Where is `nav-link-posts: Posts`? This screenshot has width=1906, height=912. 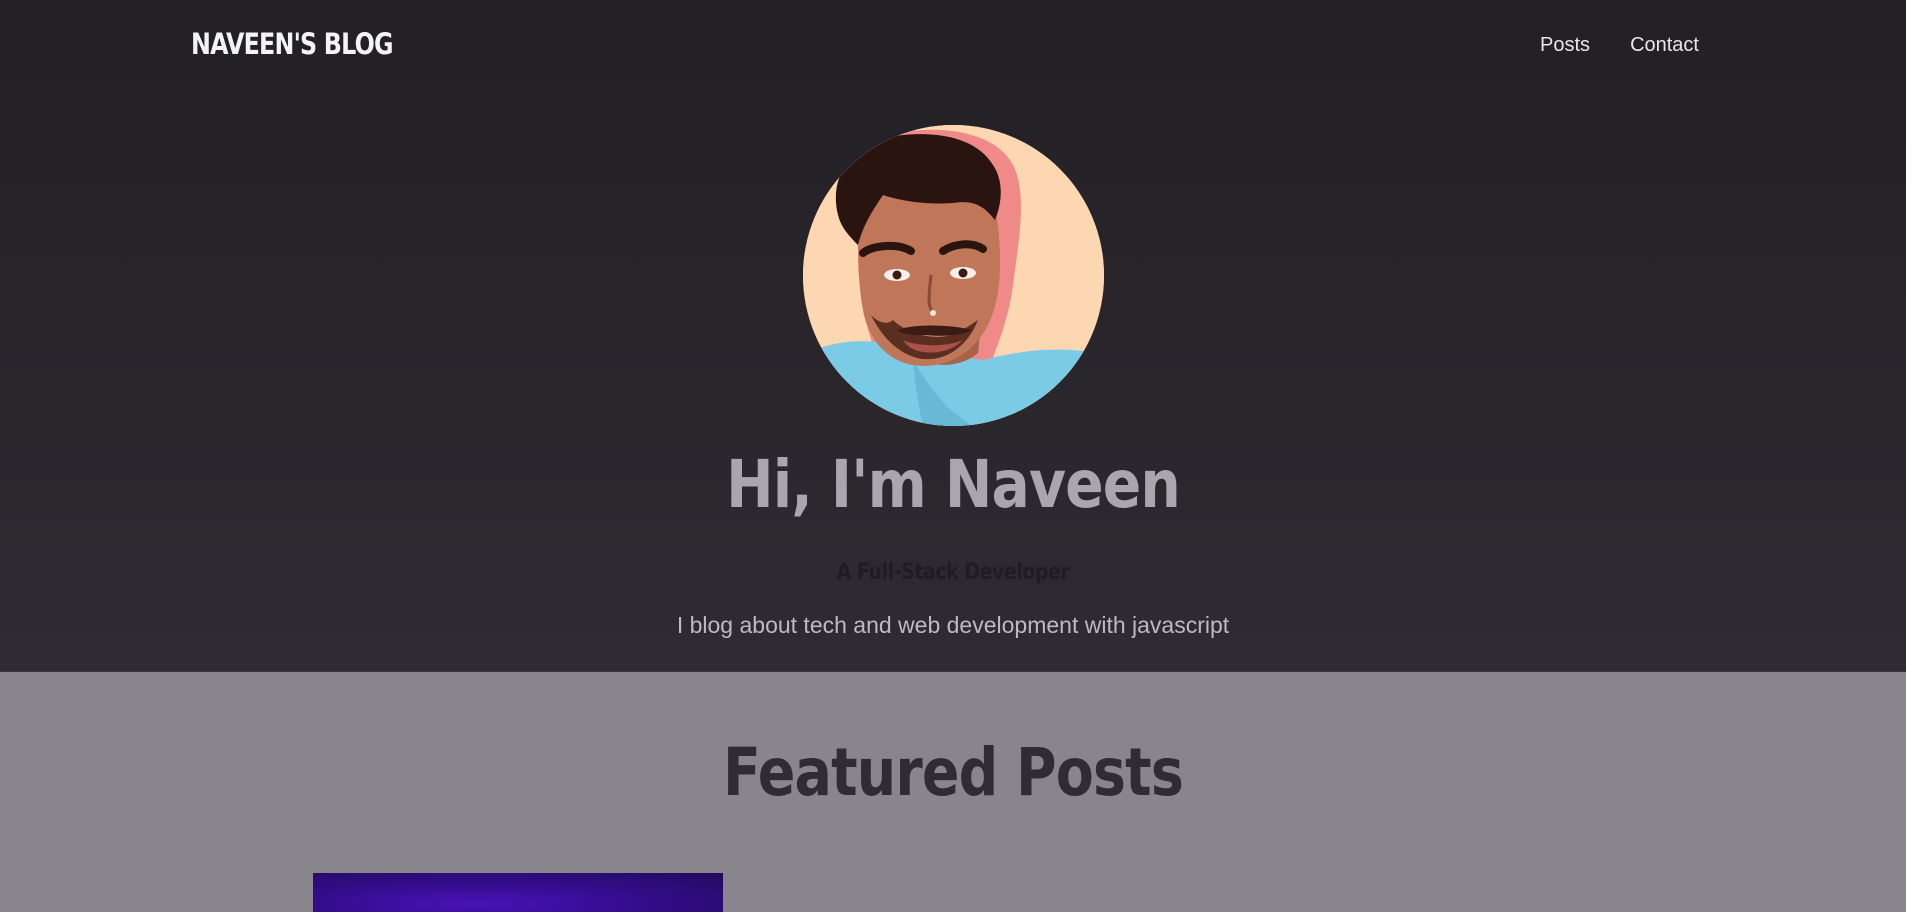 nav-link-posts: Posts is located at coordinates (1565, 45).